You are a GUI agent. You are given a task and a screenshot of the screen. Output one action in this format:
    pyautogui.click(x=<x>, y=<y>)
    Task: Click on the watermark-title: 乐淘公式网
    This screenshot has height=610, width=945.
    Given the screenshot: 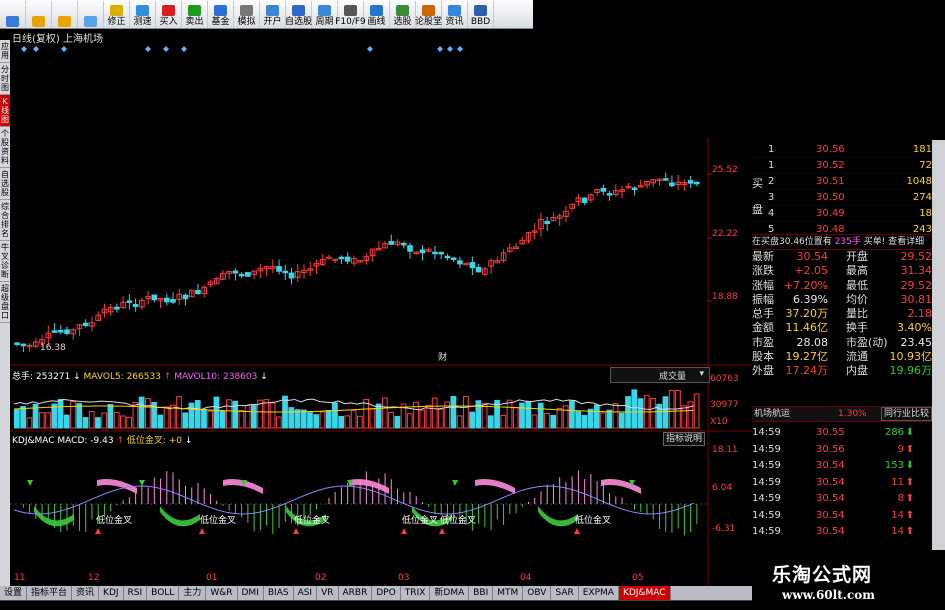 What is the action you would take?
    pyautogui.click(x=822, y=575)
    